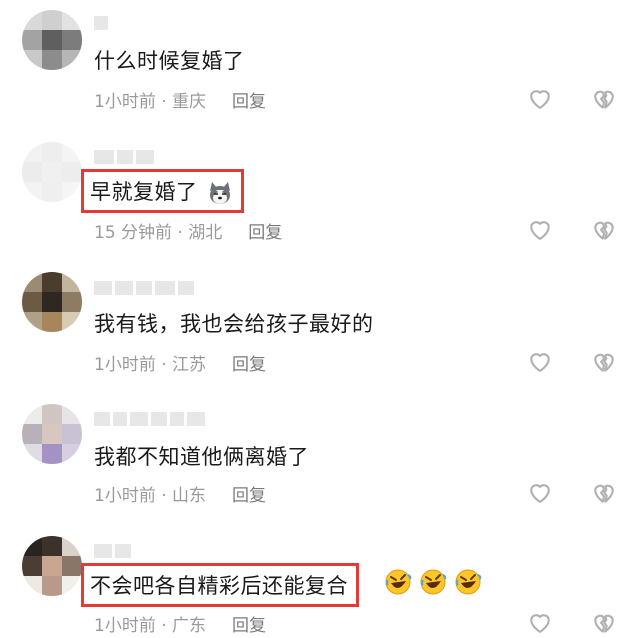 This screenshot has width=640, height=638. What do you see at coordinates (189, 496) in the screenshot?
I see `comment-location: 山东` at bounding box center [189, 496].